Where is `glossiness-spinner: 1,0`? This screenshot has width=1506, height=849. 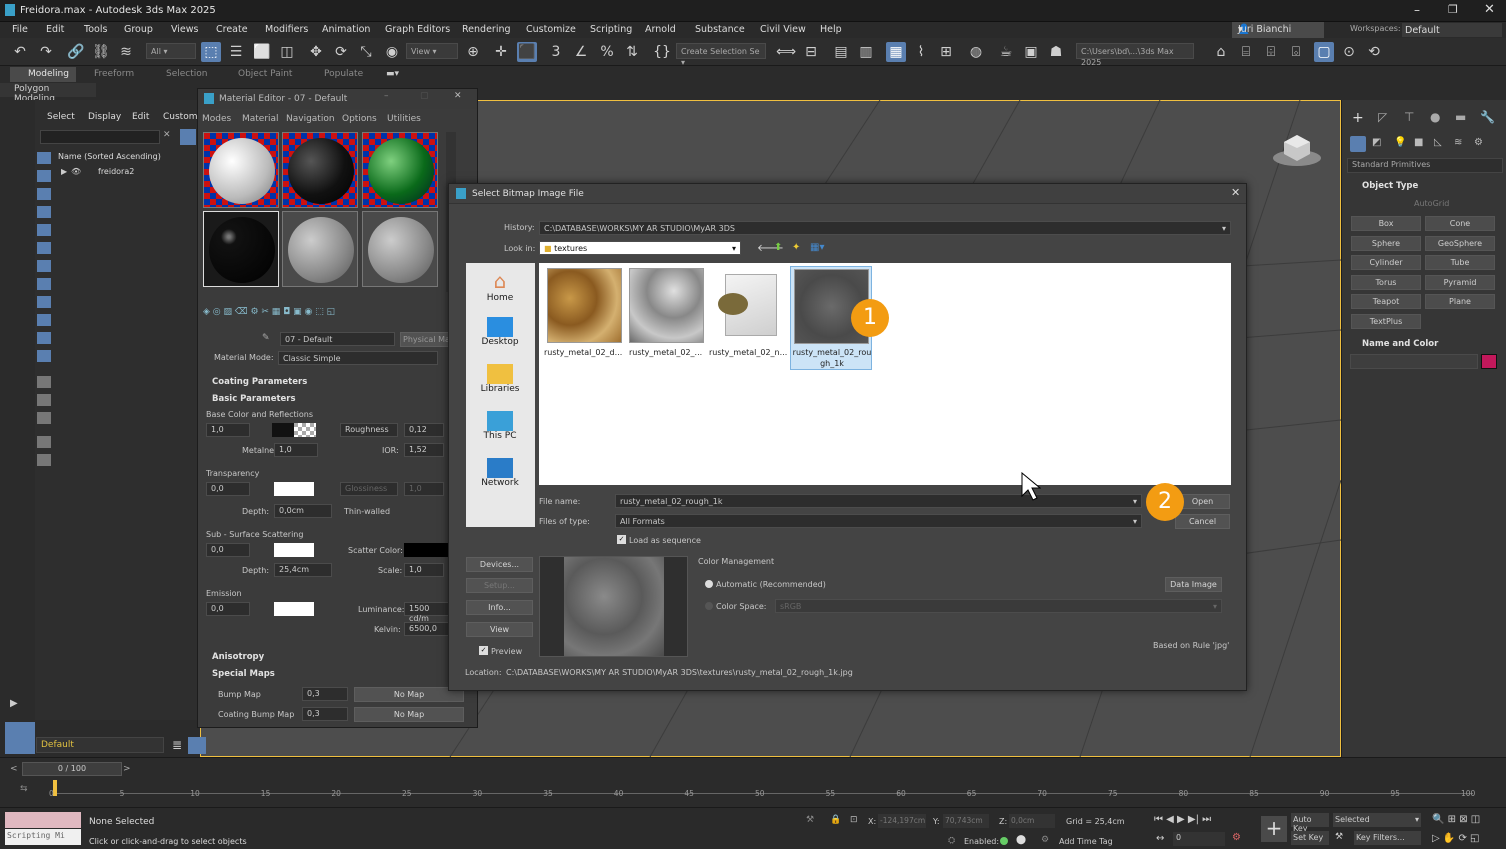
glossiness-spinner: 1,0 is located at coordinates (424, 489).